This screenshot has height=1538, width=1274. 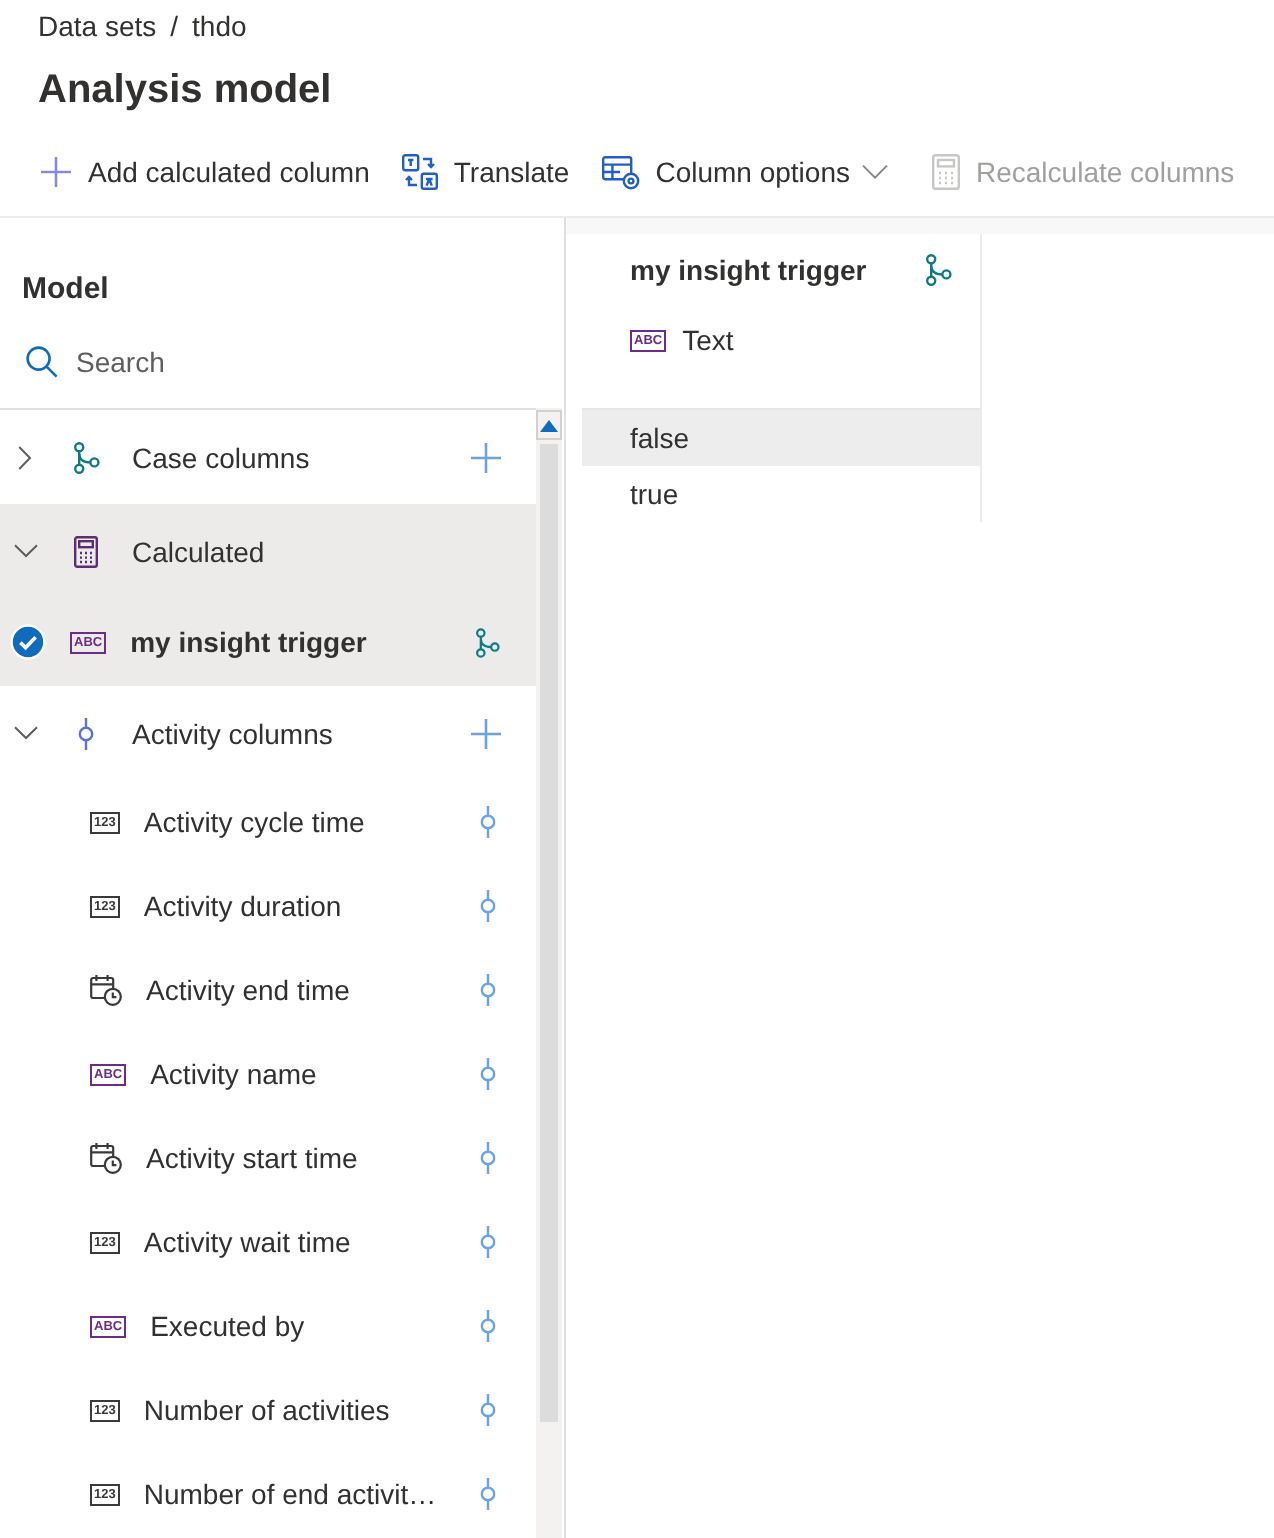 I want to click on check-circle-icon, so click(x=28, y=642).